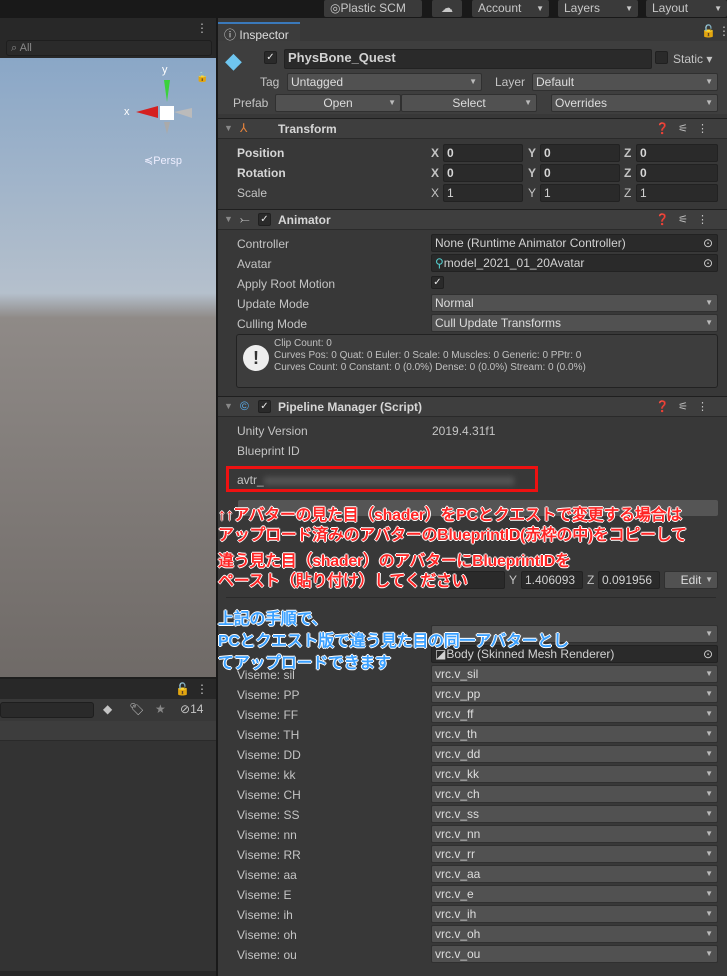  I want to click on plastic-icon: ◎, so click(335, 8).